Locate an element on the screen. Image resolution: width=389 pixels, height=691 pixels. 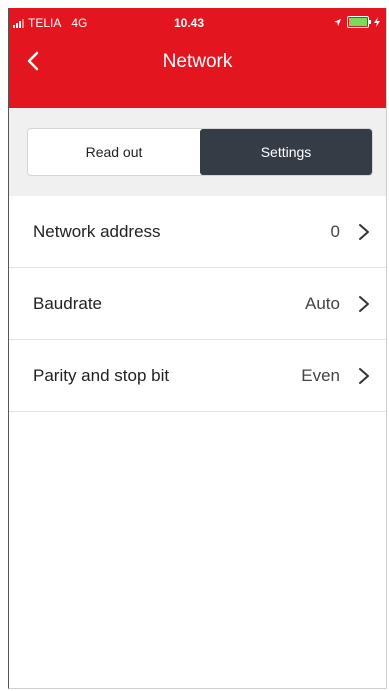
signal-strength-icon is located at coordinates (18, 23).